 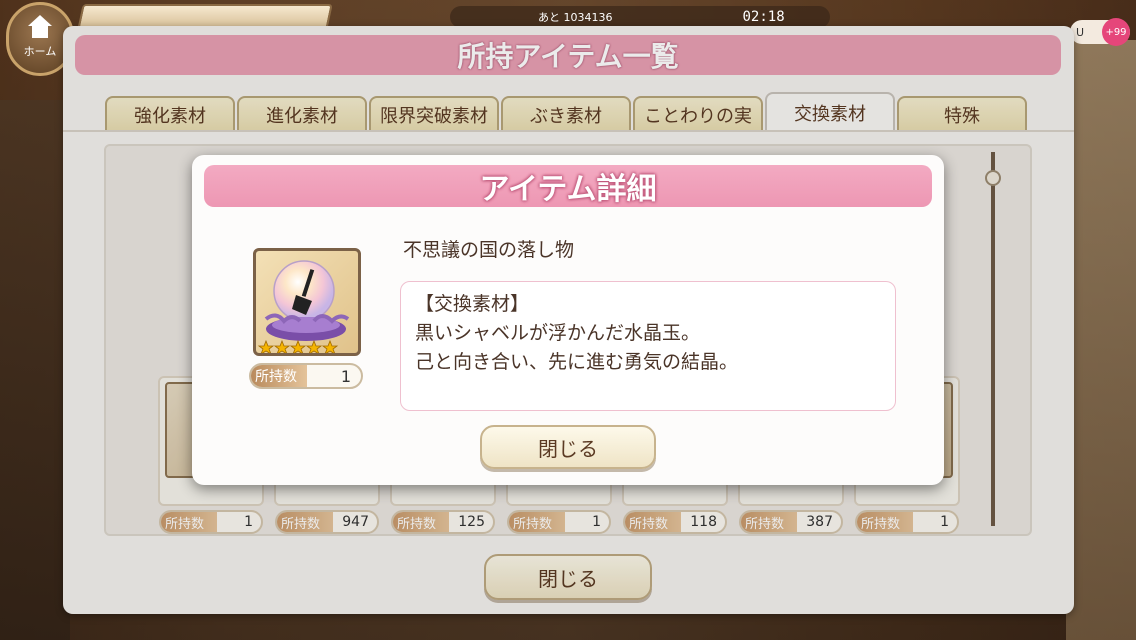 I want to click on background-building-right, so click(x=1101, y=340).